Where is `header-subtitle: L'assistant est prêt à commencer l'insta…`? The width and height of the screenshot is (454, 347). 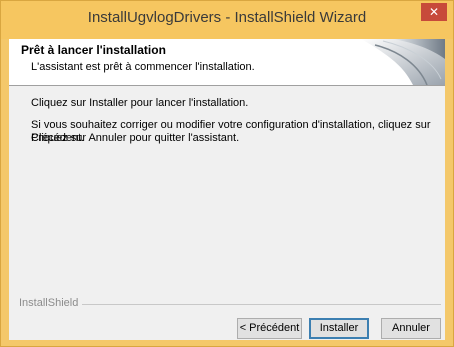
header-subtitle: L'assistant est prêt à commencer l'insta… is located at coordinates (143, 67).